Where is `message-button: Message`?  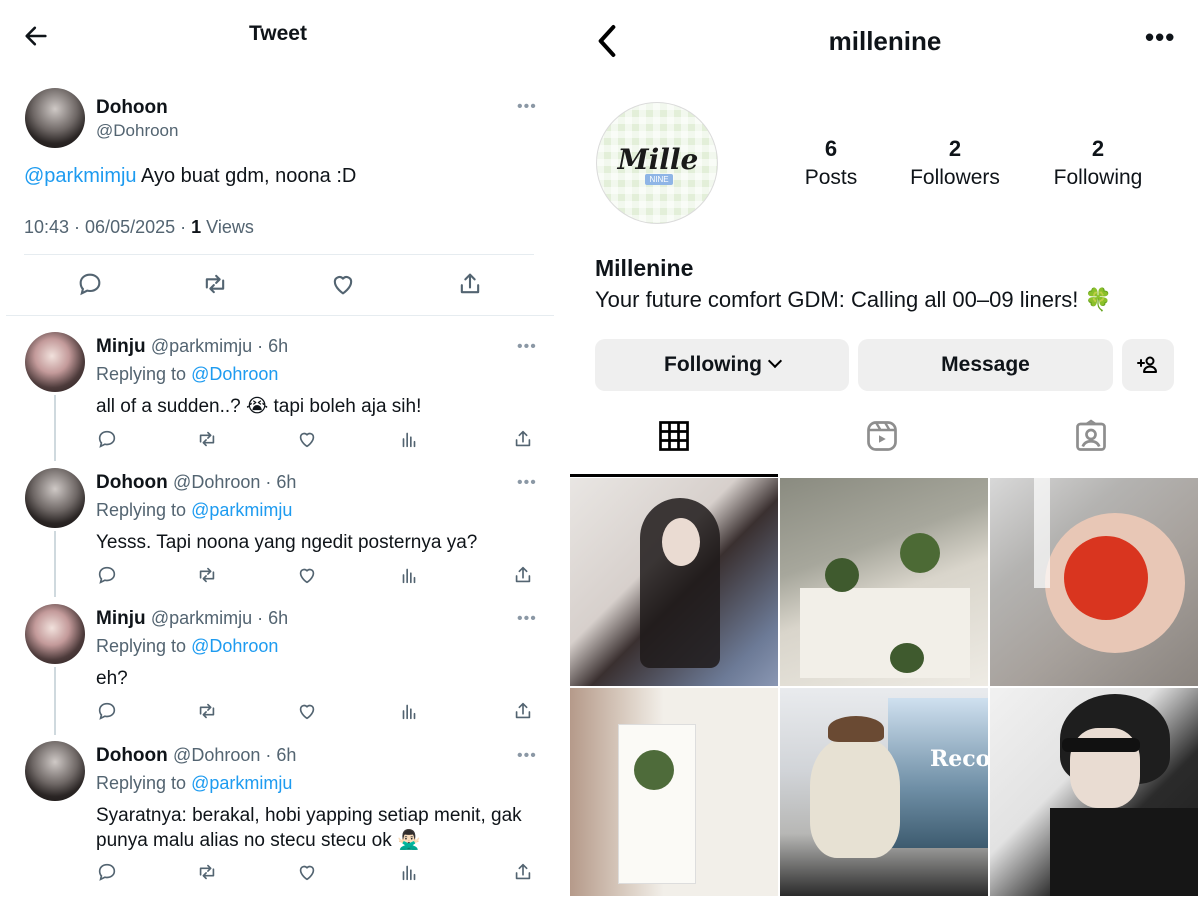
message-button: Message is located at coordinates (985, 365).